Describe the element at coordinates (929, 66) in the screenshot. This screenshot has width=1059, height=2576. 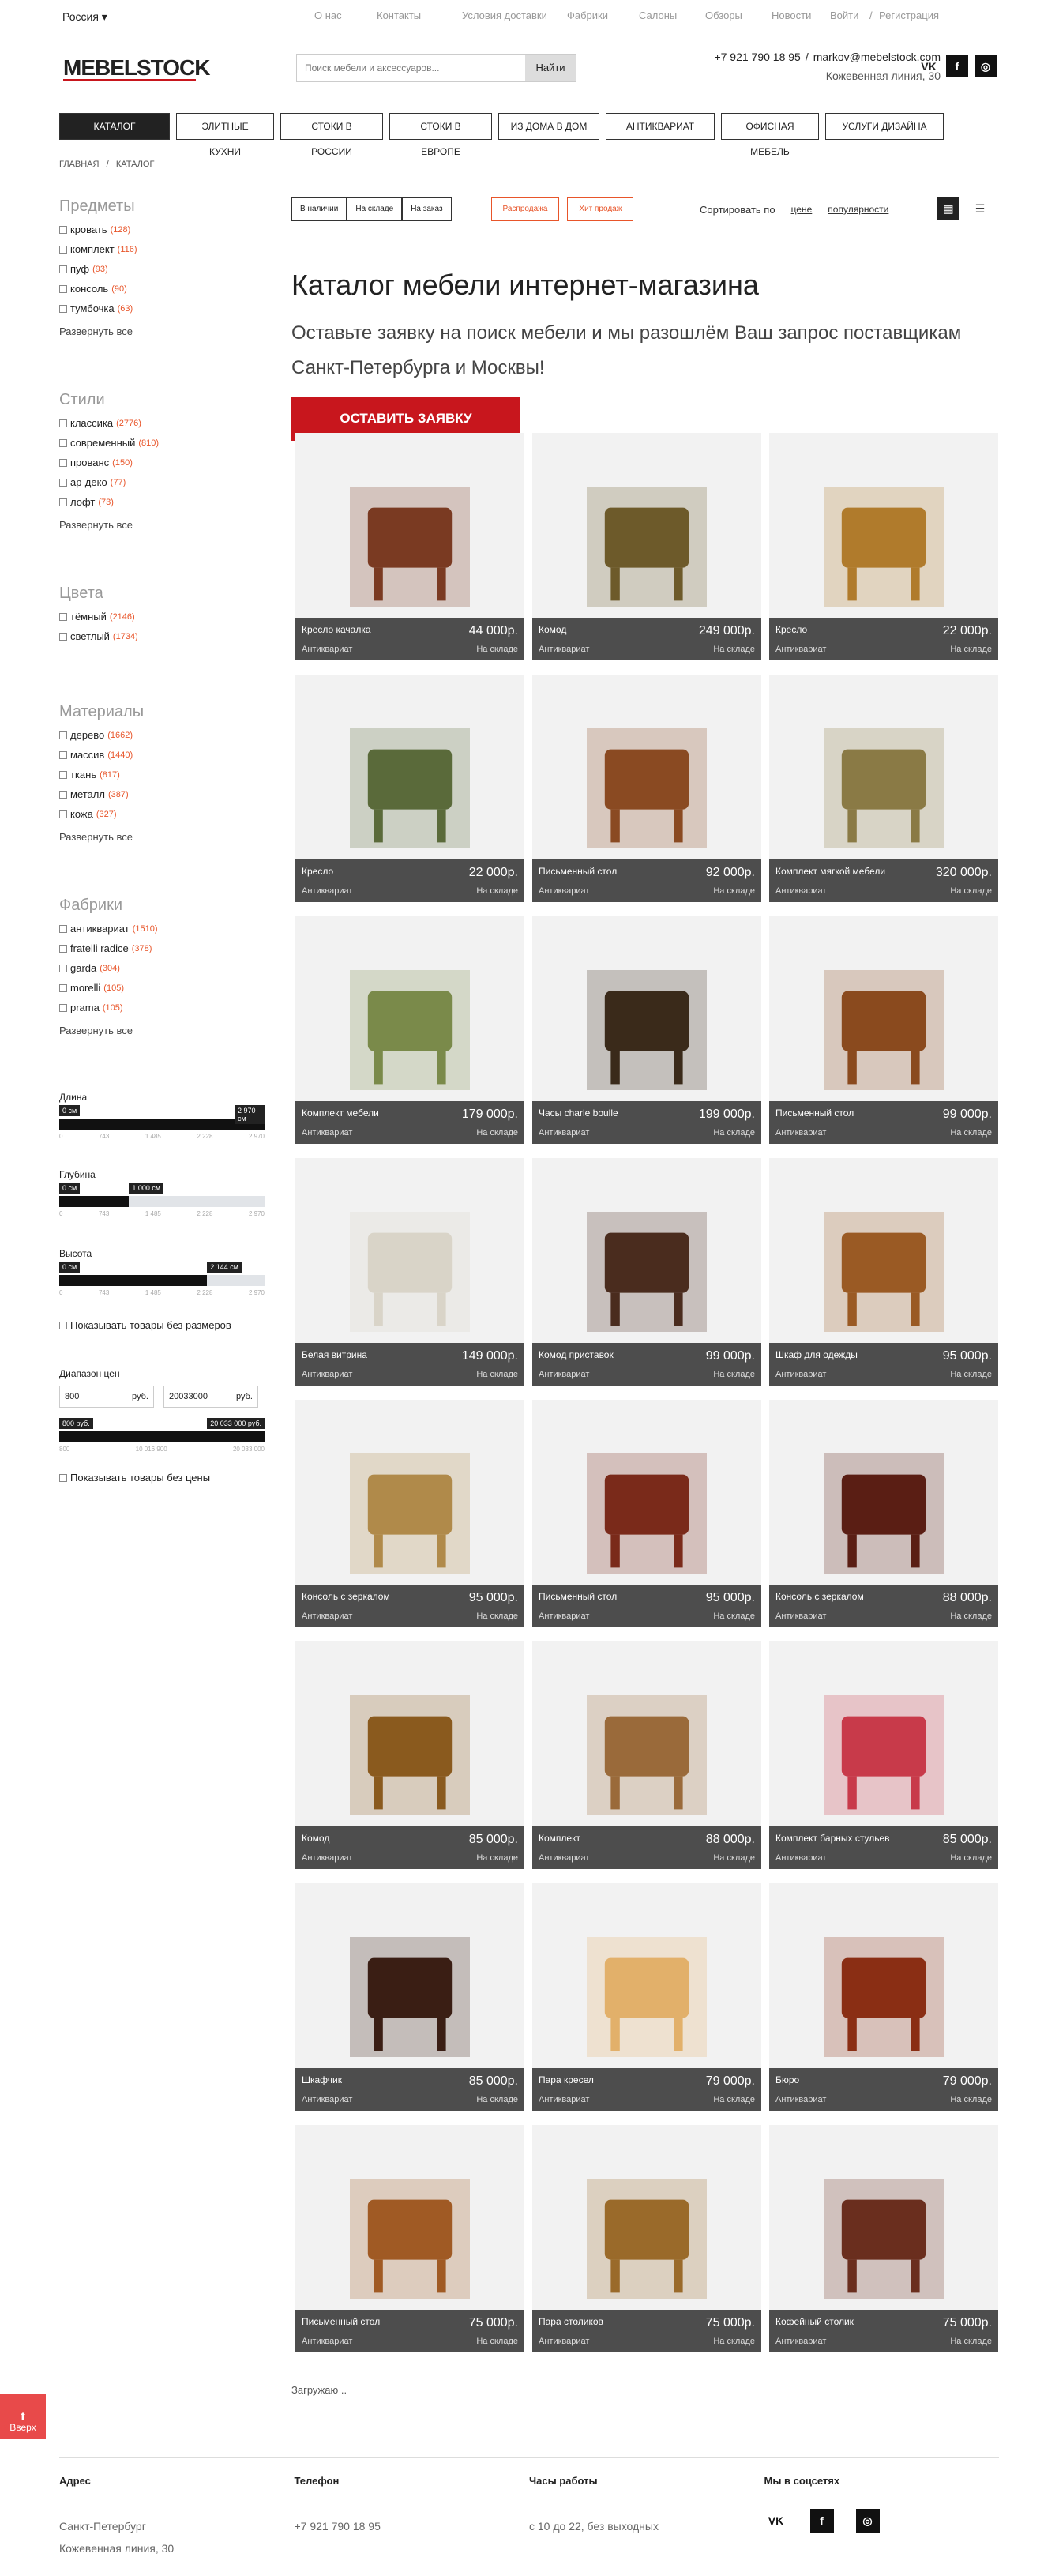
I see `vk-icon: VK` at that location.